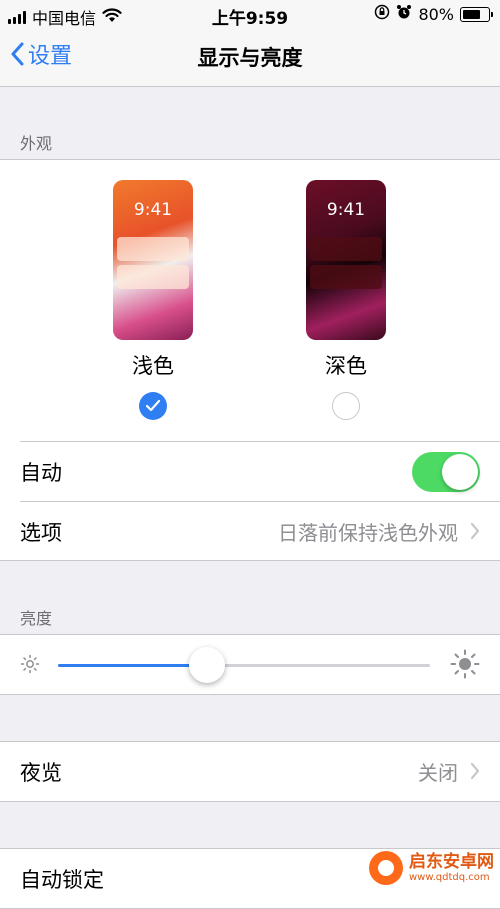 The width and height of the screenshot is (500, 909). What do you see at coordinates (451, 862) in the screenshot?
I see `watermark-name: 启东安卓网` at bounding box center [451, 862].